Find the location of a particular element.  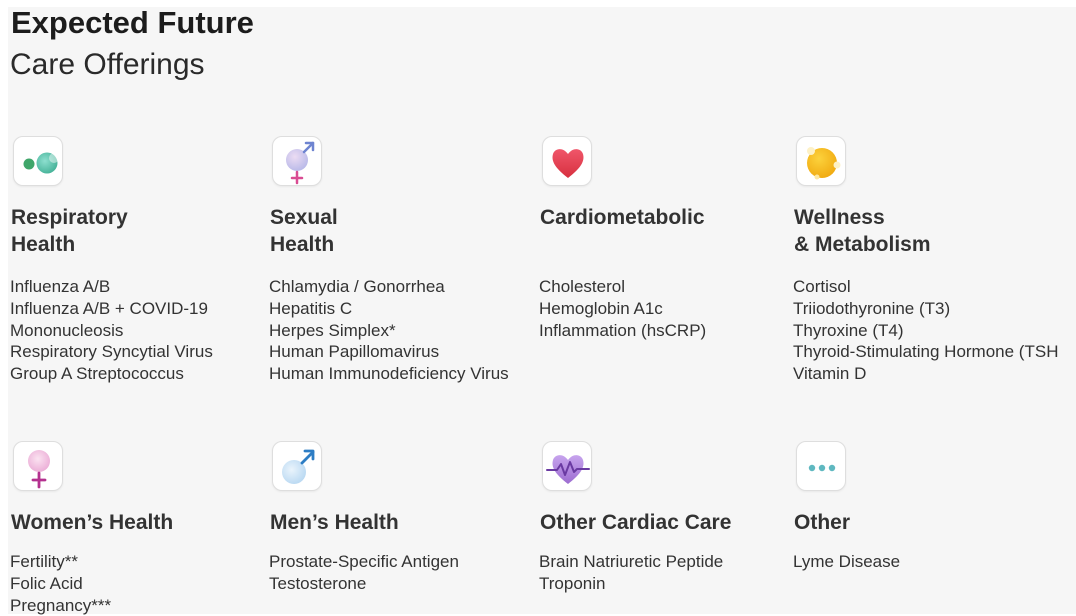

list-item: Influenza A/B + COVID-19 is located at coordinates (109, 308).